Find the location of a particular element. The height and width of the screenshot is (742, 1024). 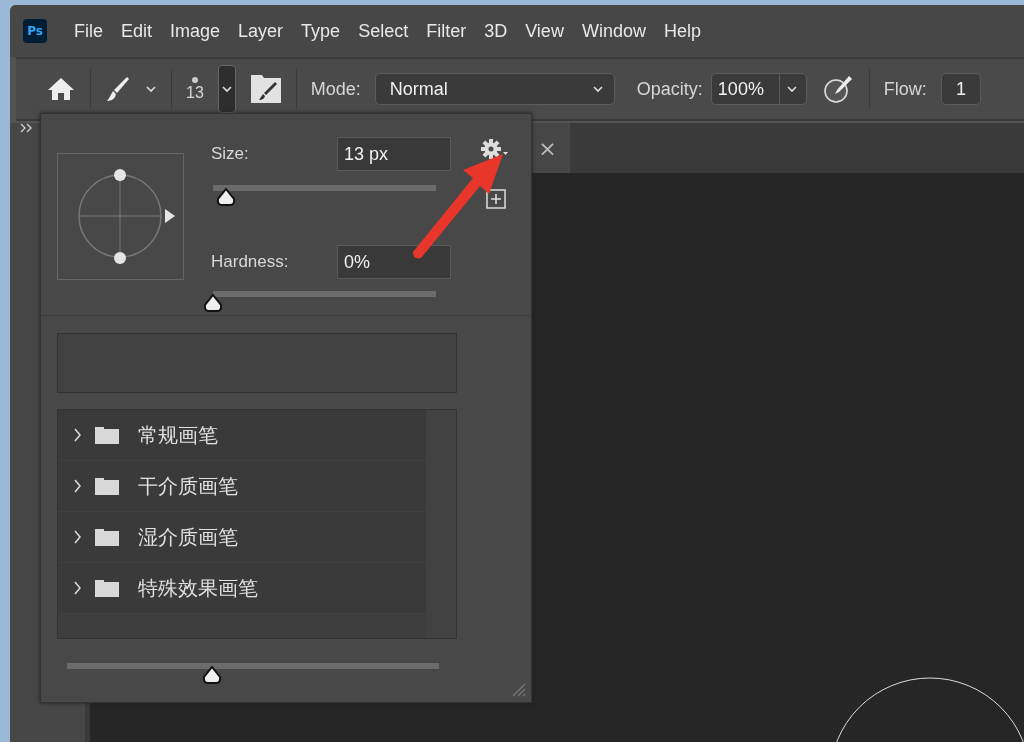

folder-name: 特殊效果画笔 is located at coordinates (198, 588).